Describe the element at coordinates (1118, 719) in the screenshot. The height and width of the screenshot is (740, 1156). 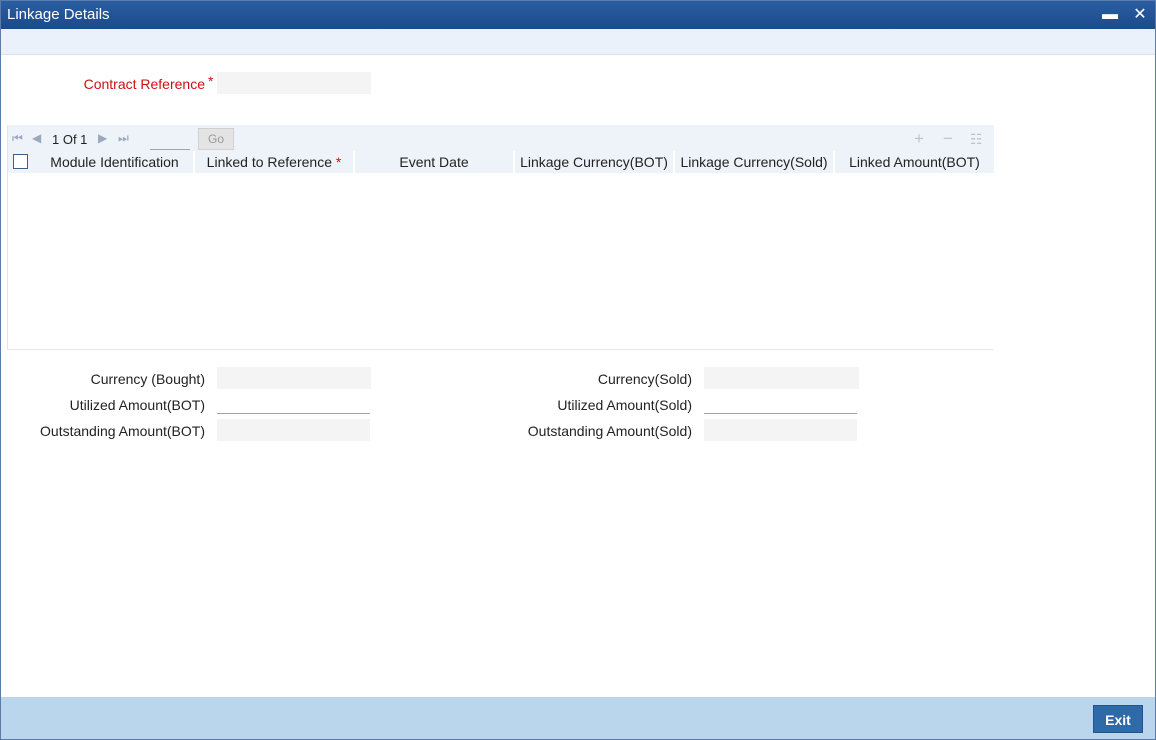
I see `exit-button: Exit` at that location.